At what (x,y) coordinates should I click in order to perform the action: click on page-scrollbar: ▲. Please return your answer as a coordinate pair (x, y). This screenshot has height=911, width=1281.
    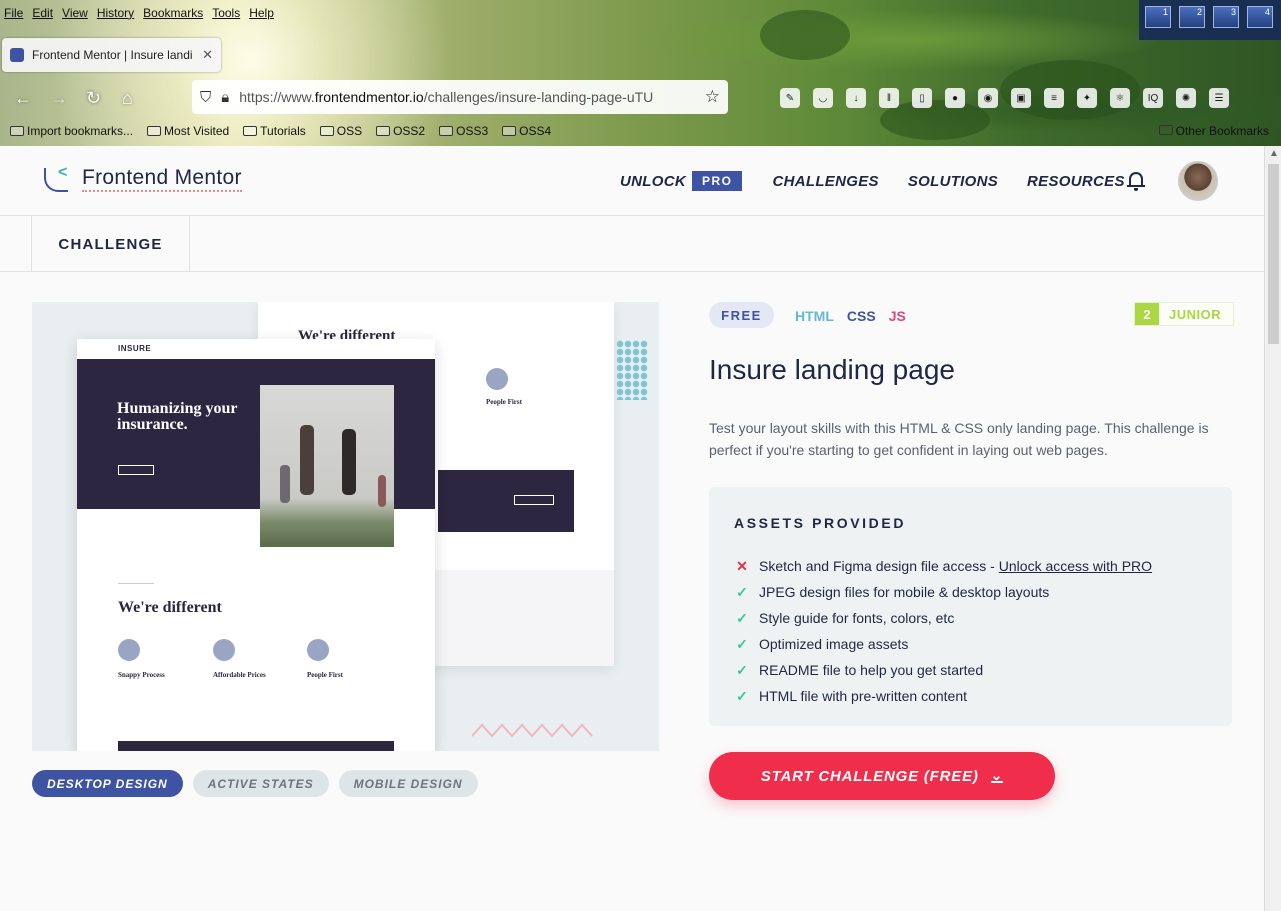
    Looking at the image, I should click on (1272, 528).